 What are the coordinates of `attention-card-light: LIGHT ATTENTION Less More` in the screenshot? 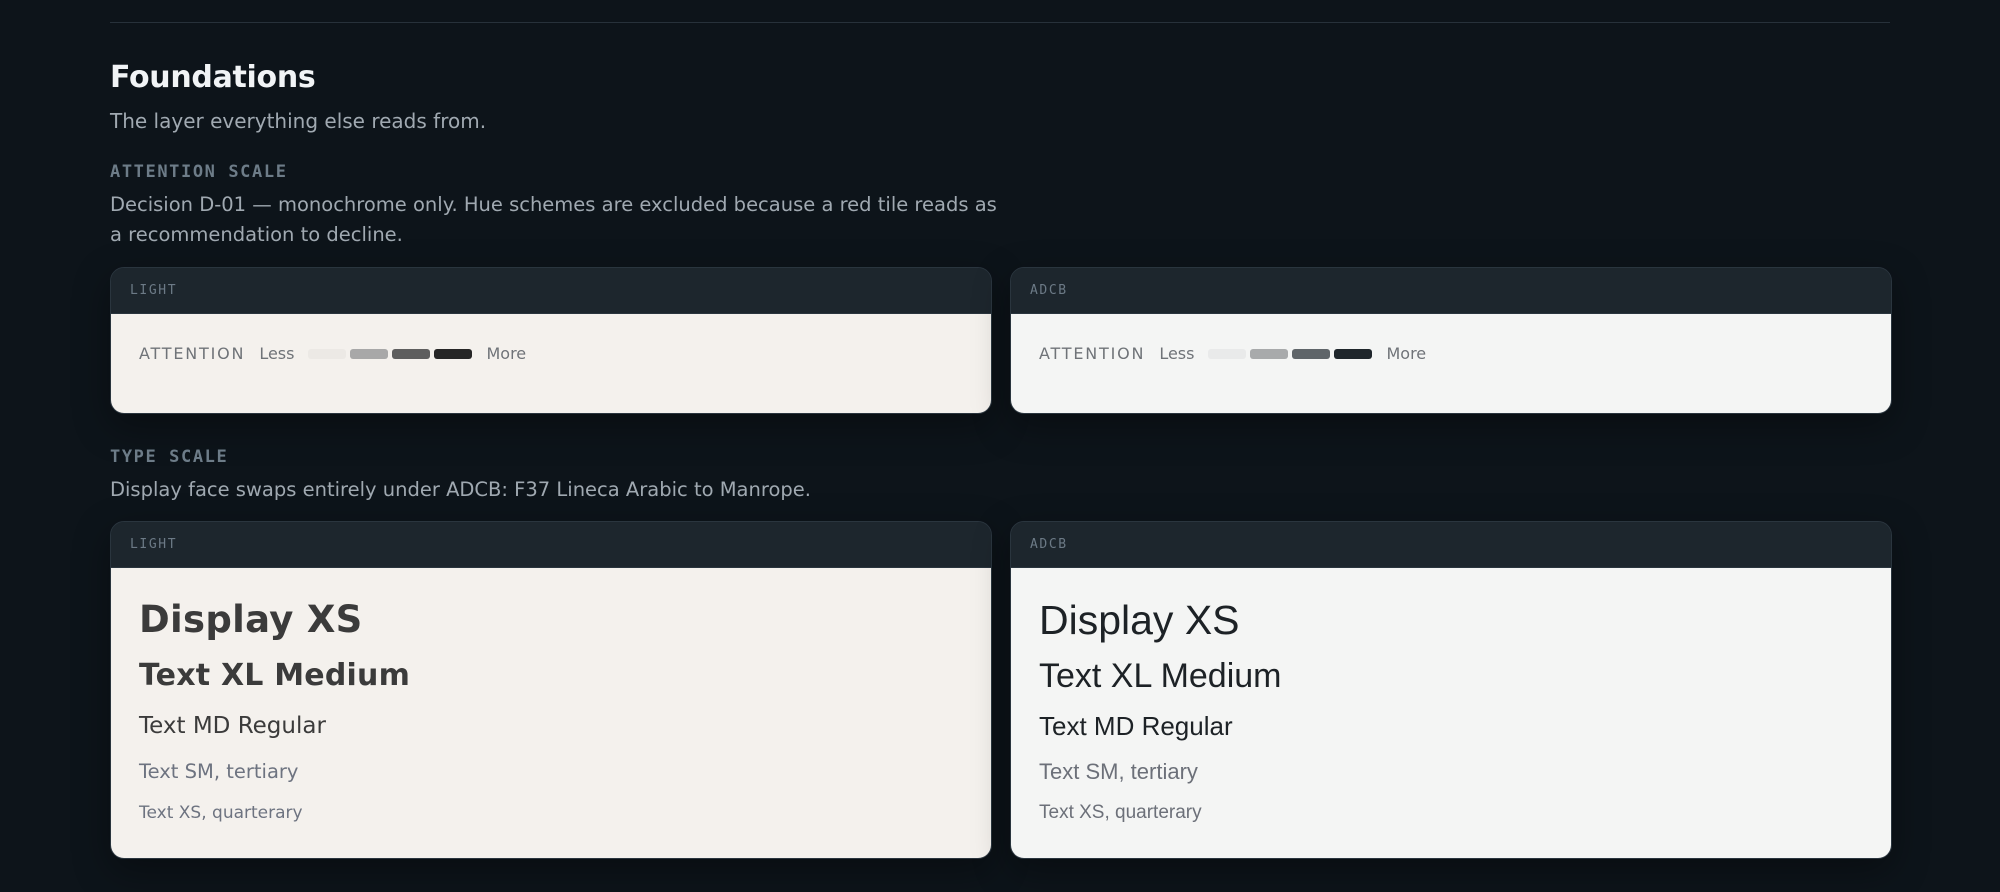 It's located at (551, 340).